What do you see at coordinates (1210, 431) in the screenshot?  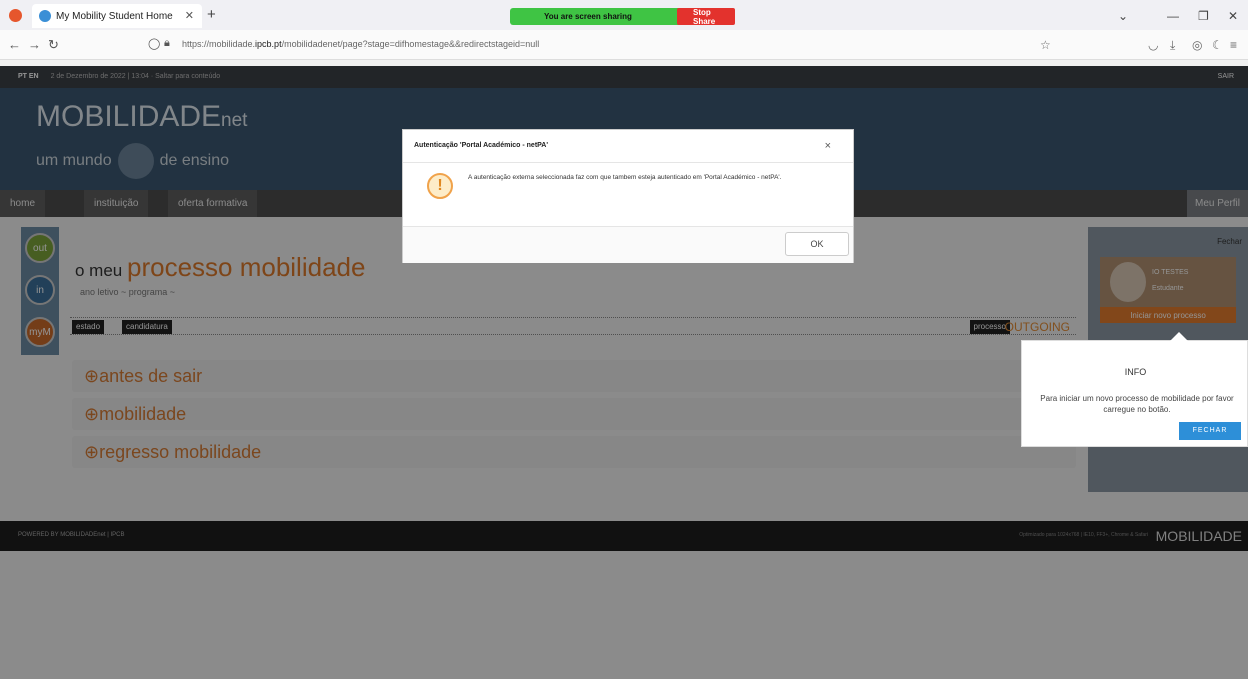 I see `fechar-button: FECHAR` at bounding box center [1210, 431].